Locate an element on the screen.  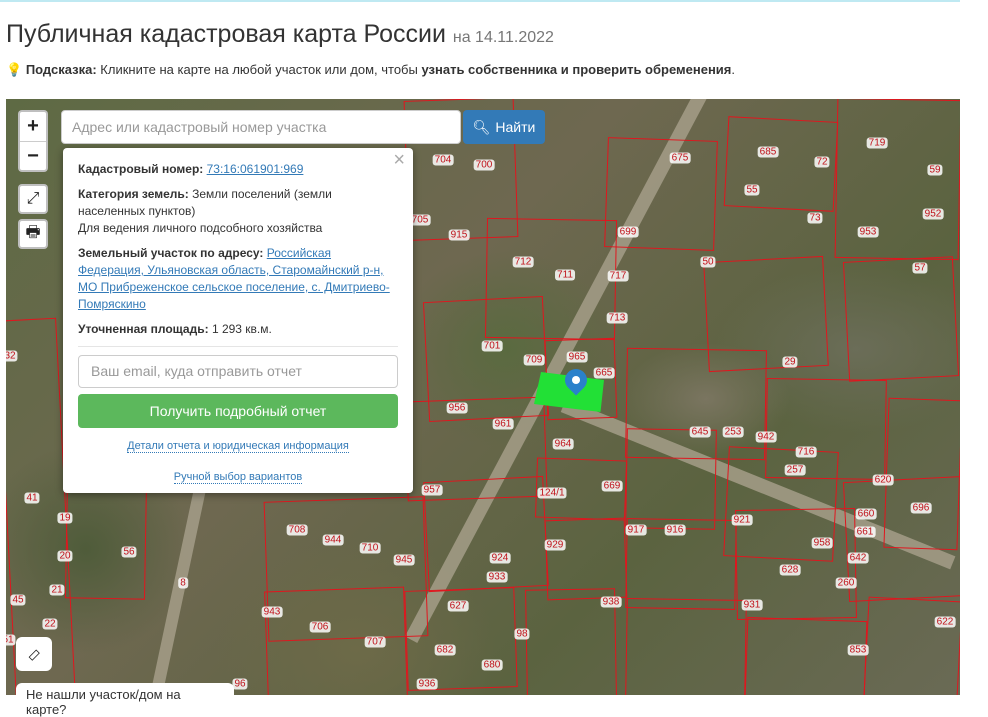
parcel-label: 711 is located at coordinates (565, 275).